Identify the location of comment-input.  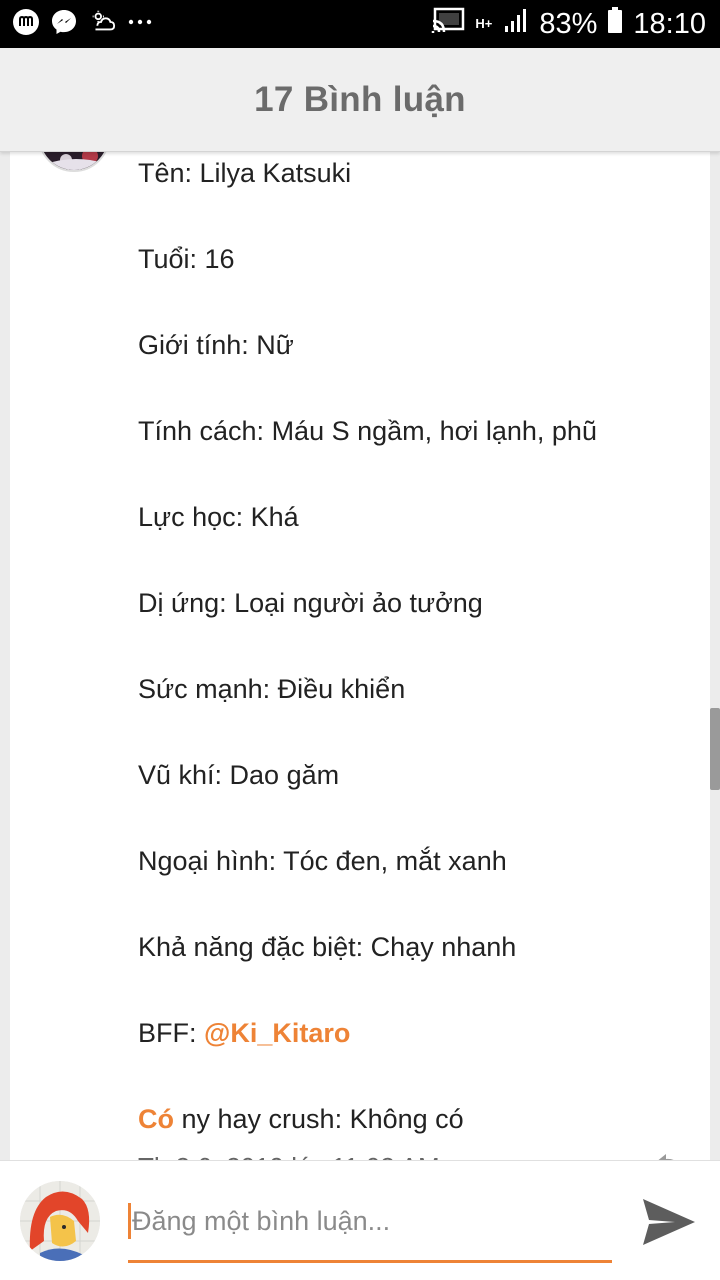
(371, 1221).